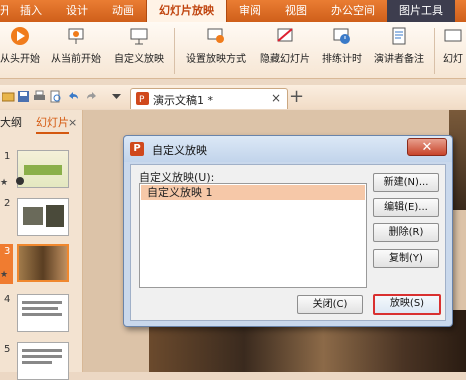 The image size is (466, 380). I want to click on custom-show-button: 自定义放映, so click(139, 45).